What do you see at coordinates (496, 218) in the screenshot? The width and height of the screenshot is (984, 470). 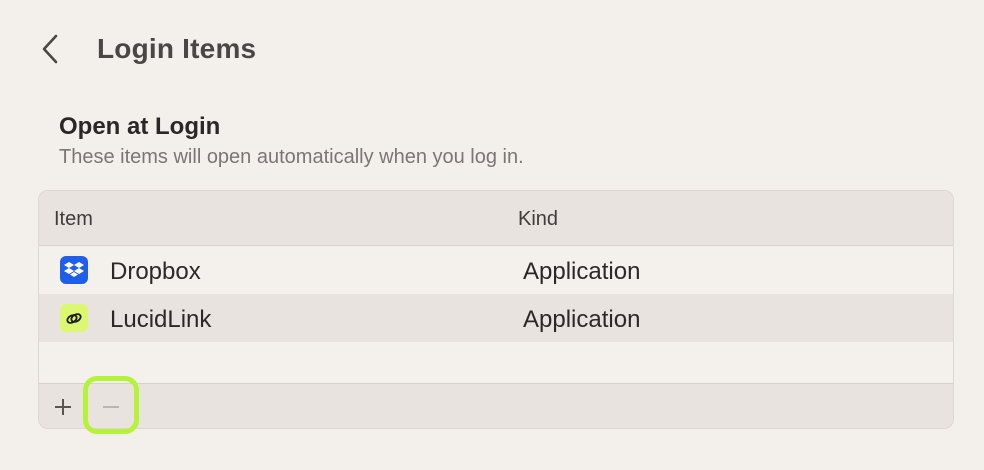 I see `table-header: Item Kind` at bounding box center [496, 218].